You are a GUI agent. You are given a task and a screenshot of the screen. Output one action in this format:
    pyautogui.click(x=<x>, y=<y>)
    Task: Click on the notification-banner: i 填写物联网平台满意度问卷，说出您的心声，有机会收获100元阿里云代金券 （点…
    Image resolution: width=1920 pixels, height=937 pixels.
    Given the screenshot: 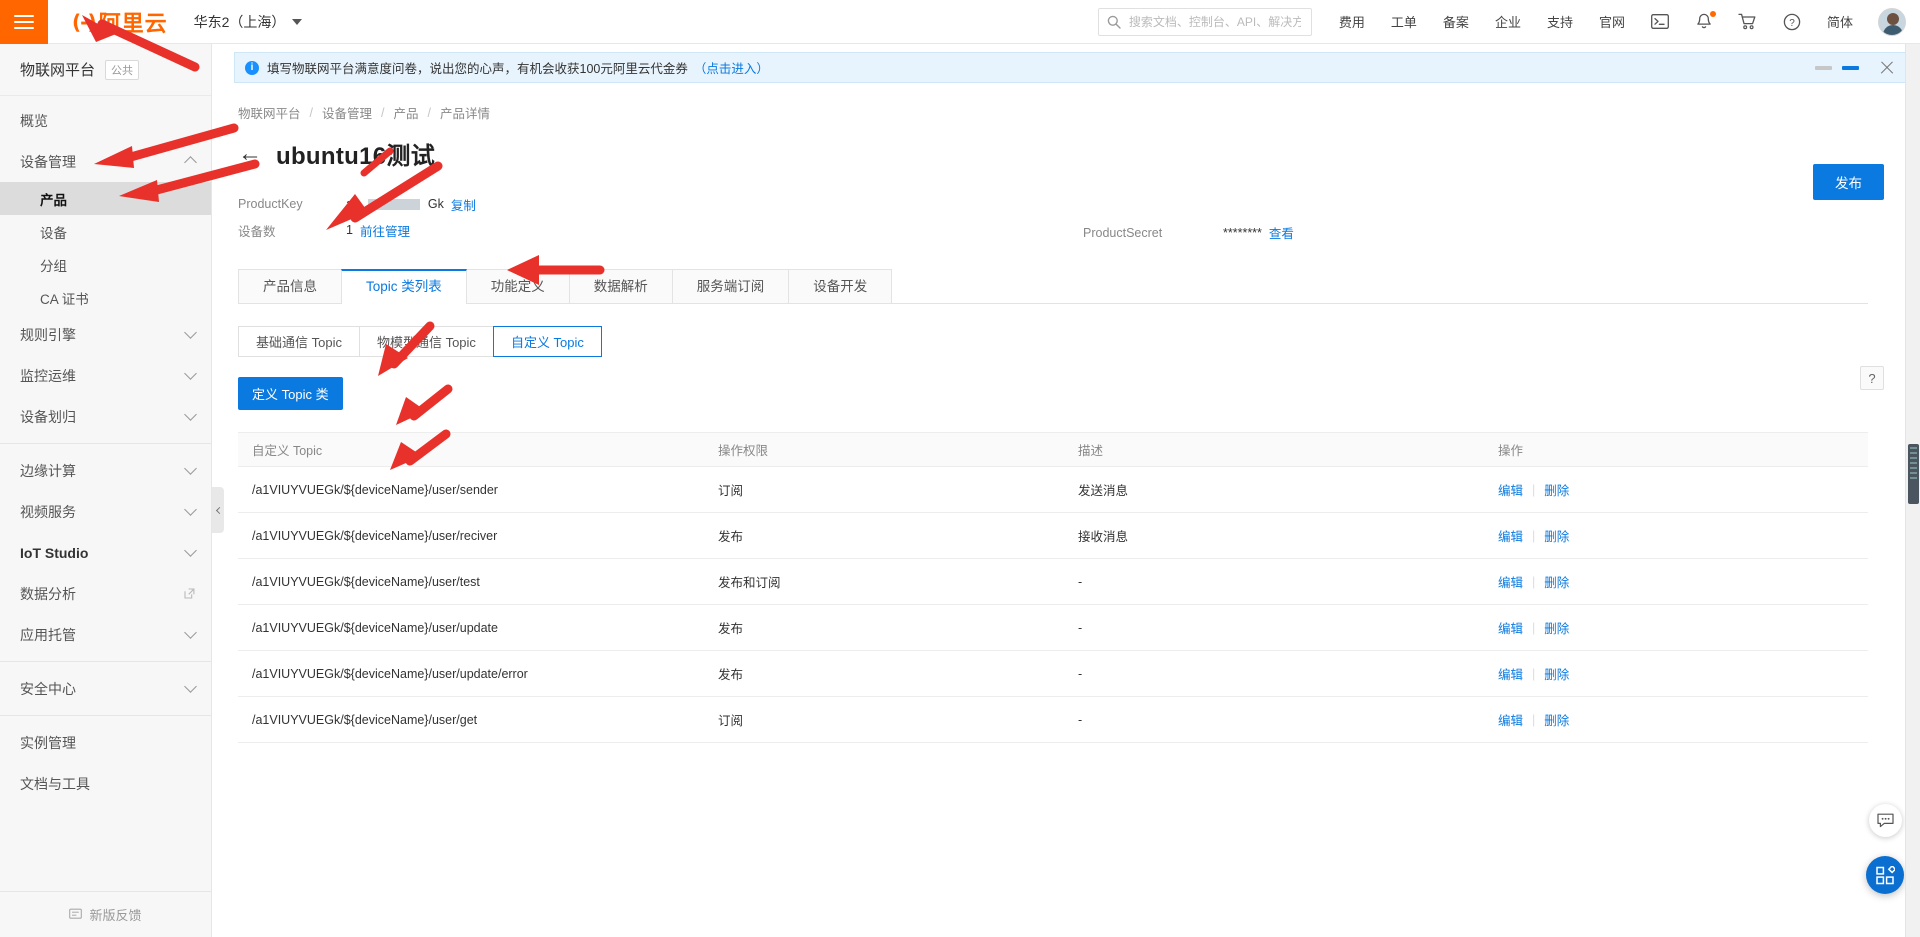 What is the action you would take?
    pyautogui.click(x=1071, y=67)
    